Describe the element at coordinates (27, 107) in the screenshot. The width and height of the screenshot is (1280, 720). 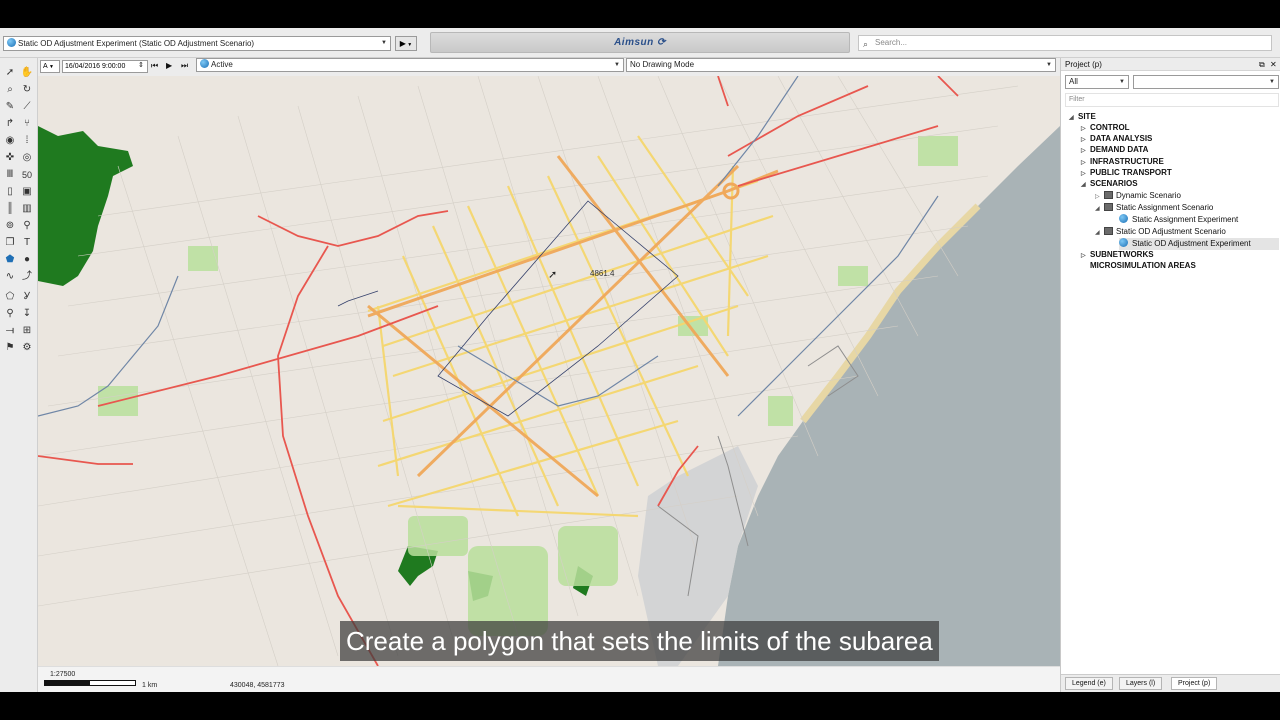
I see `polyline-tool-icon: ⟋` at that location.